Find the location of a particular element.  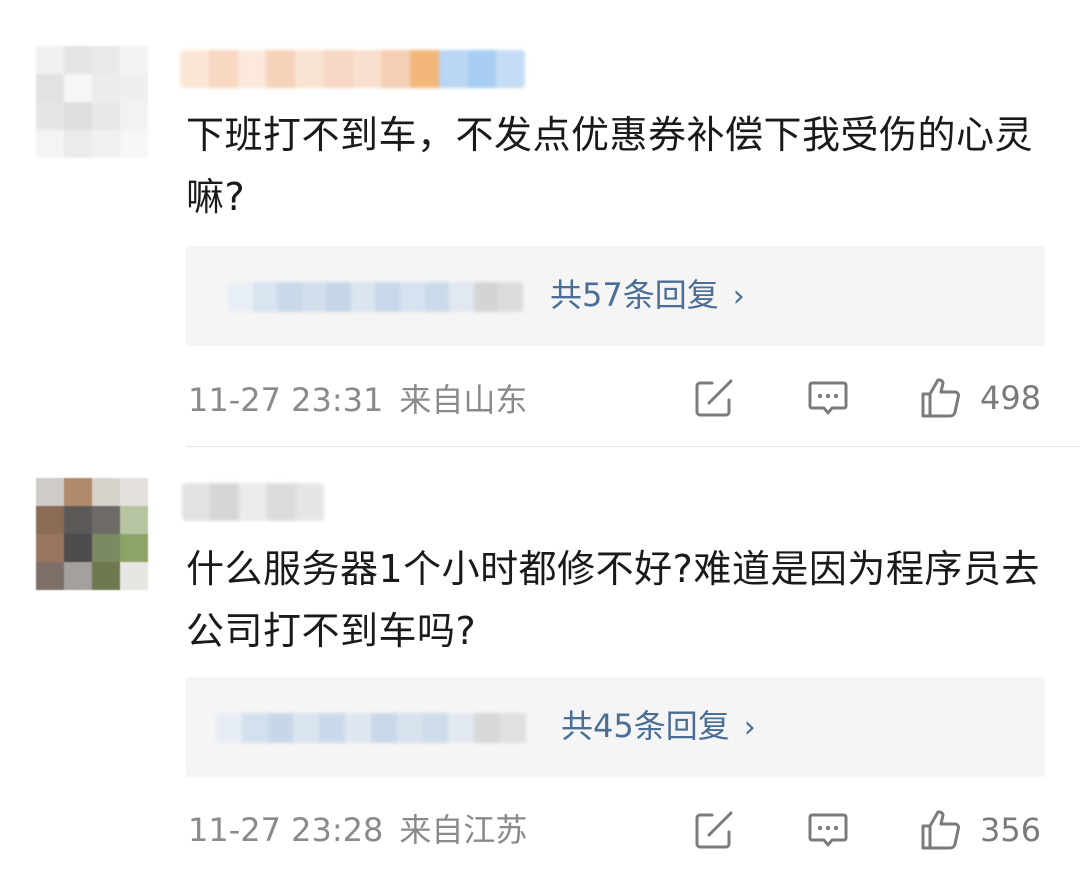

like-button: 356 is located at coordinates (978, 830).